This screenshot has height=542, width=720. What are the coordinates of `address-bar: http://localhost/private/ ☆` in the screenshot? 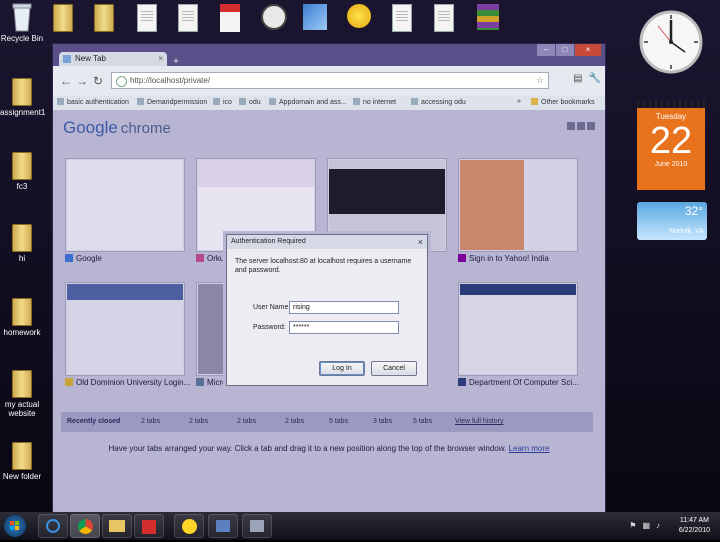 It's located at (330, 80).